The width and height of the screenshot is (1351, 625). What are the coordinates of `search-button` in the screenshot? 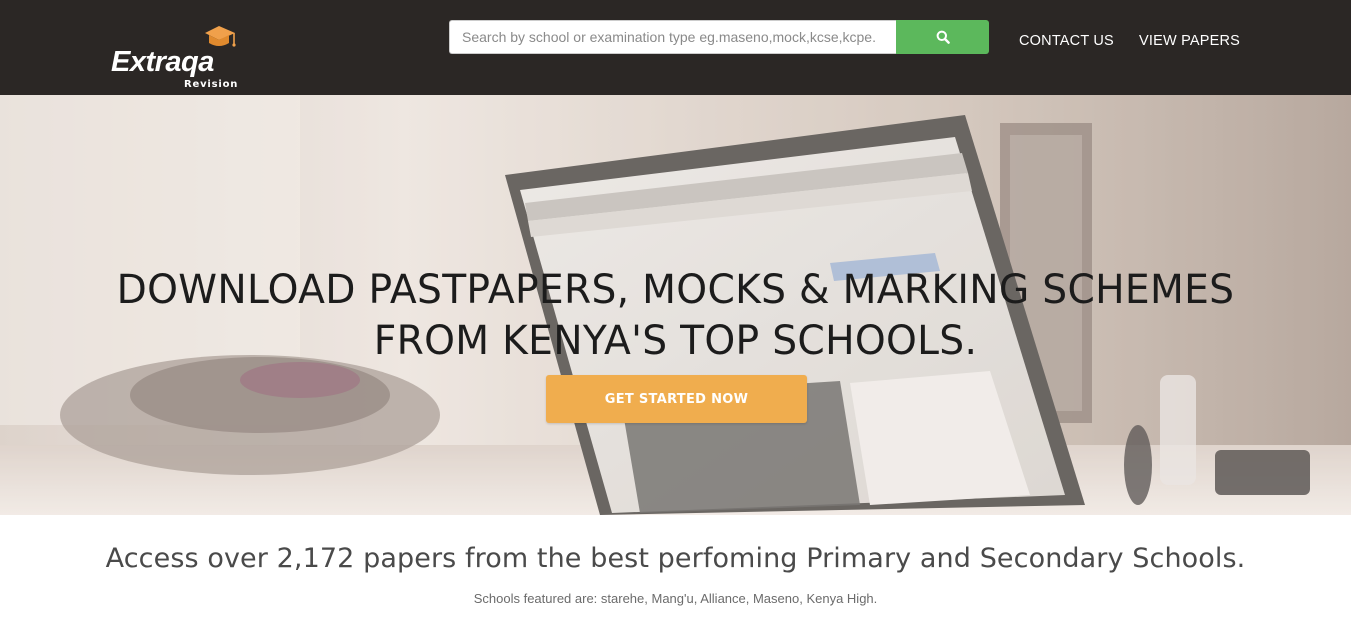 It's located at (942, 37).